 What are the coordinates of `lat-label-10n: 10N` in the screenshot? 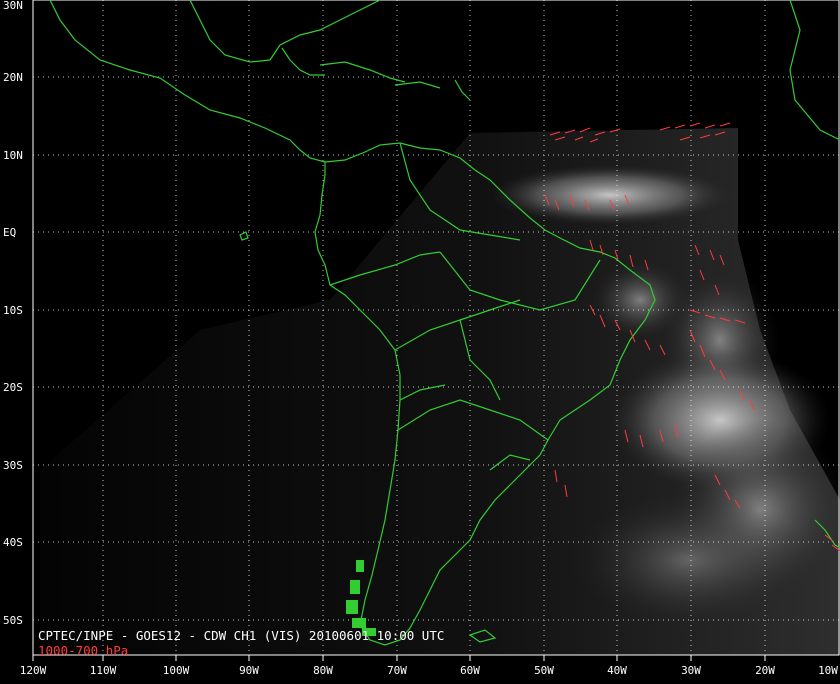 It's located at (13, 155).